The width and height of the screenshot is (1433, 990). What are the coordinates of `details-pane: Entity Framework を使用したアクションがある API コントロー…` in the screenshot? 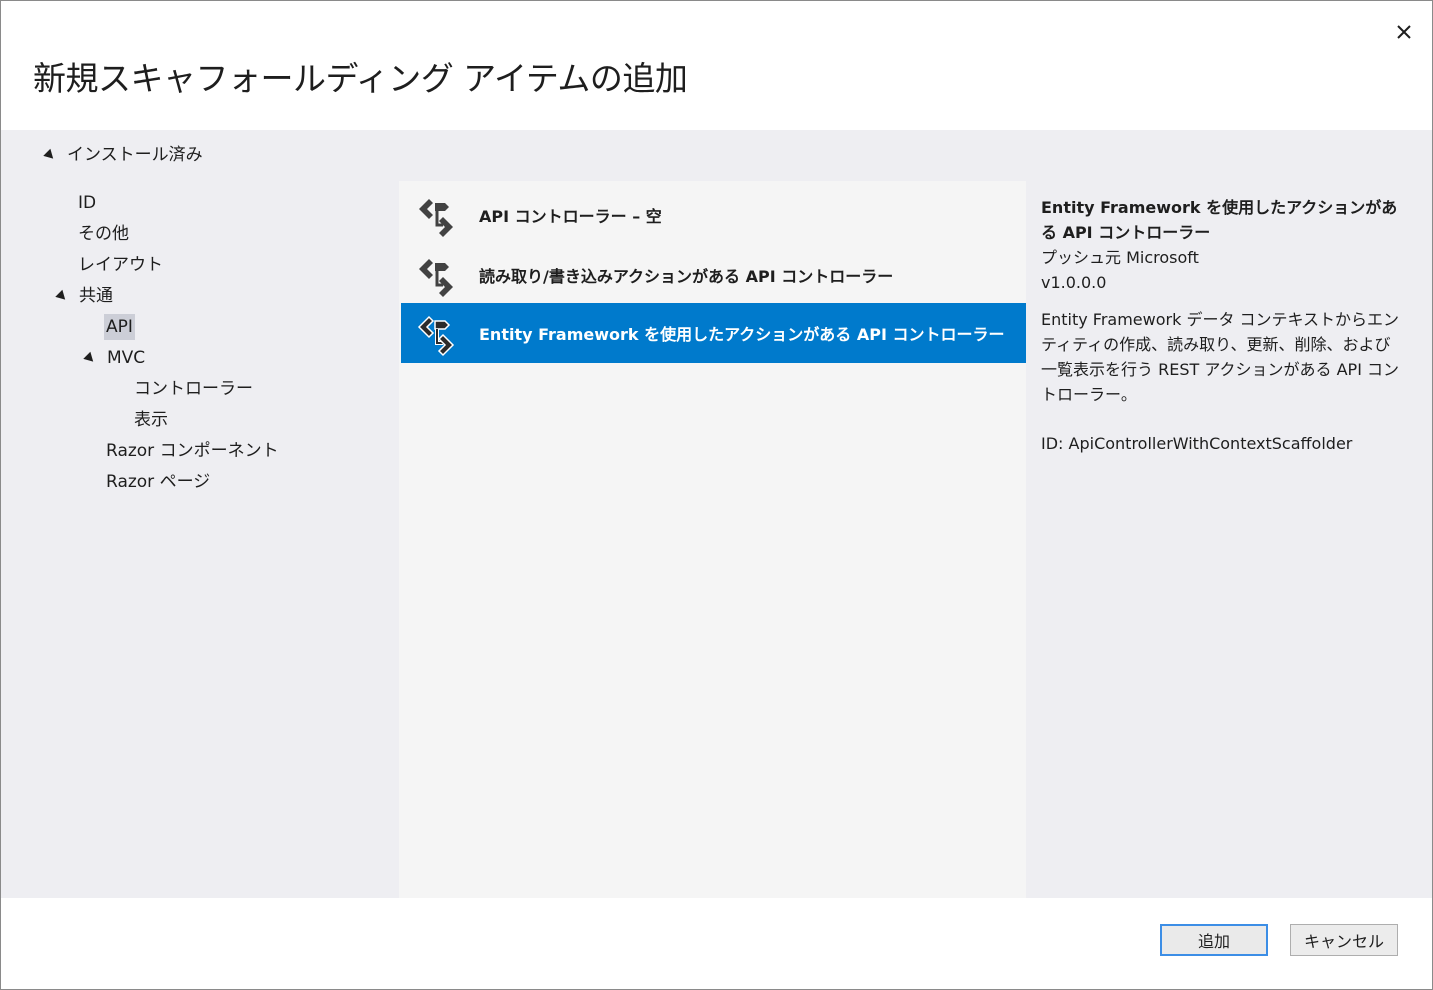 It's located at (1221, 325).